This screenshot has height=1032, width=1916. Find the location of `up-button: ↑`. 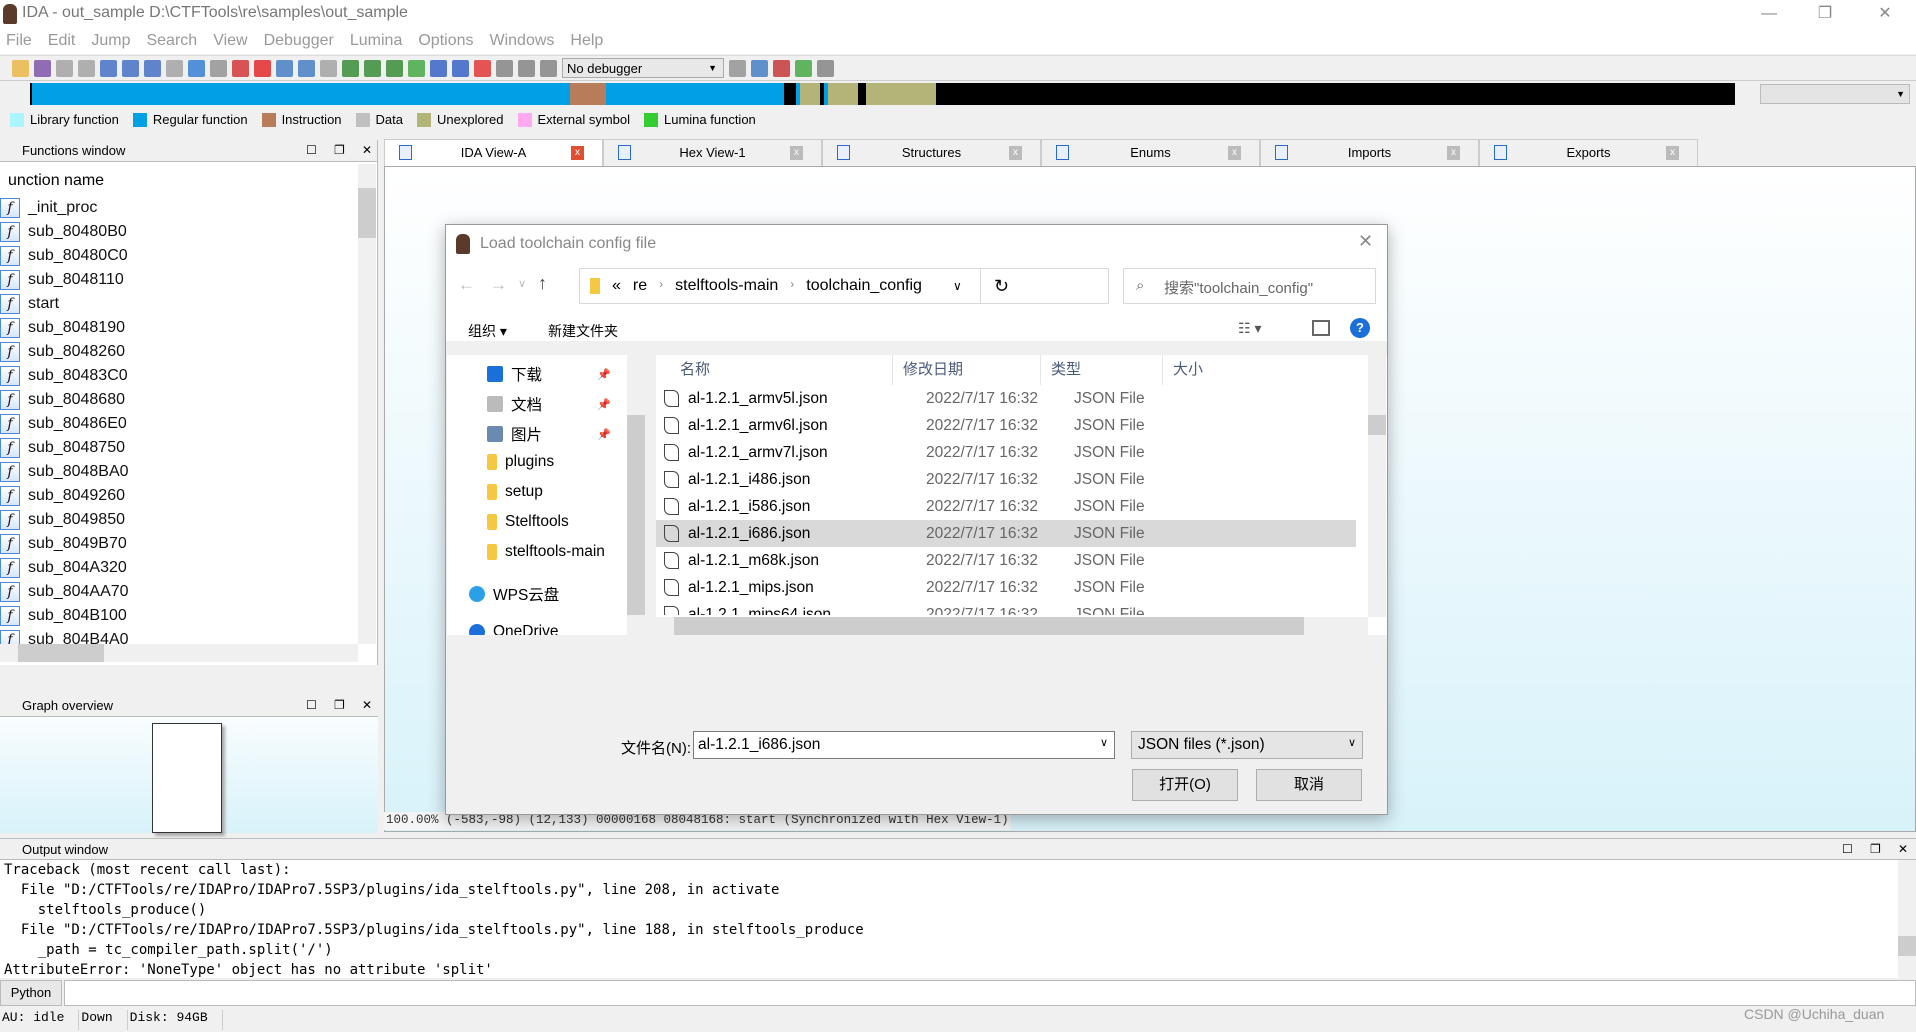

up-button: ↑ is located at coordinates (542, 283).